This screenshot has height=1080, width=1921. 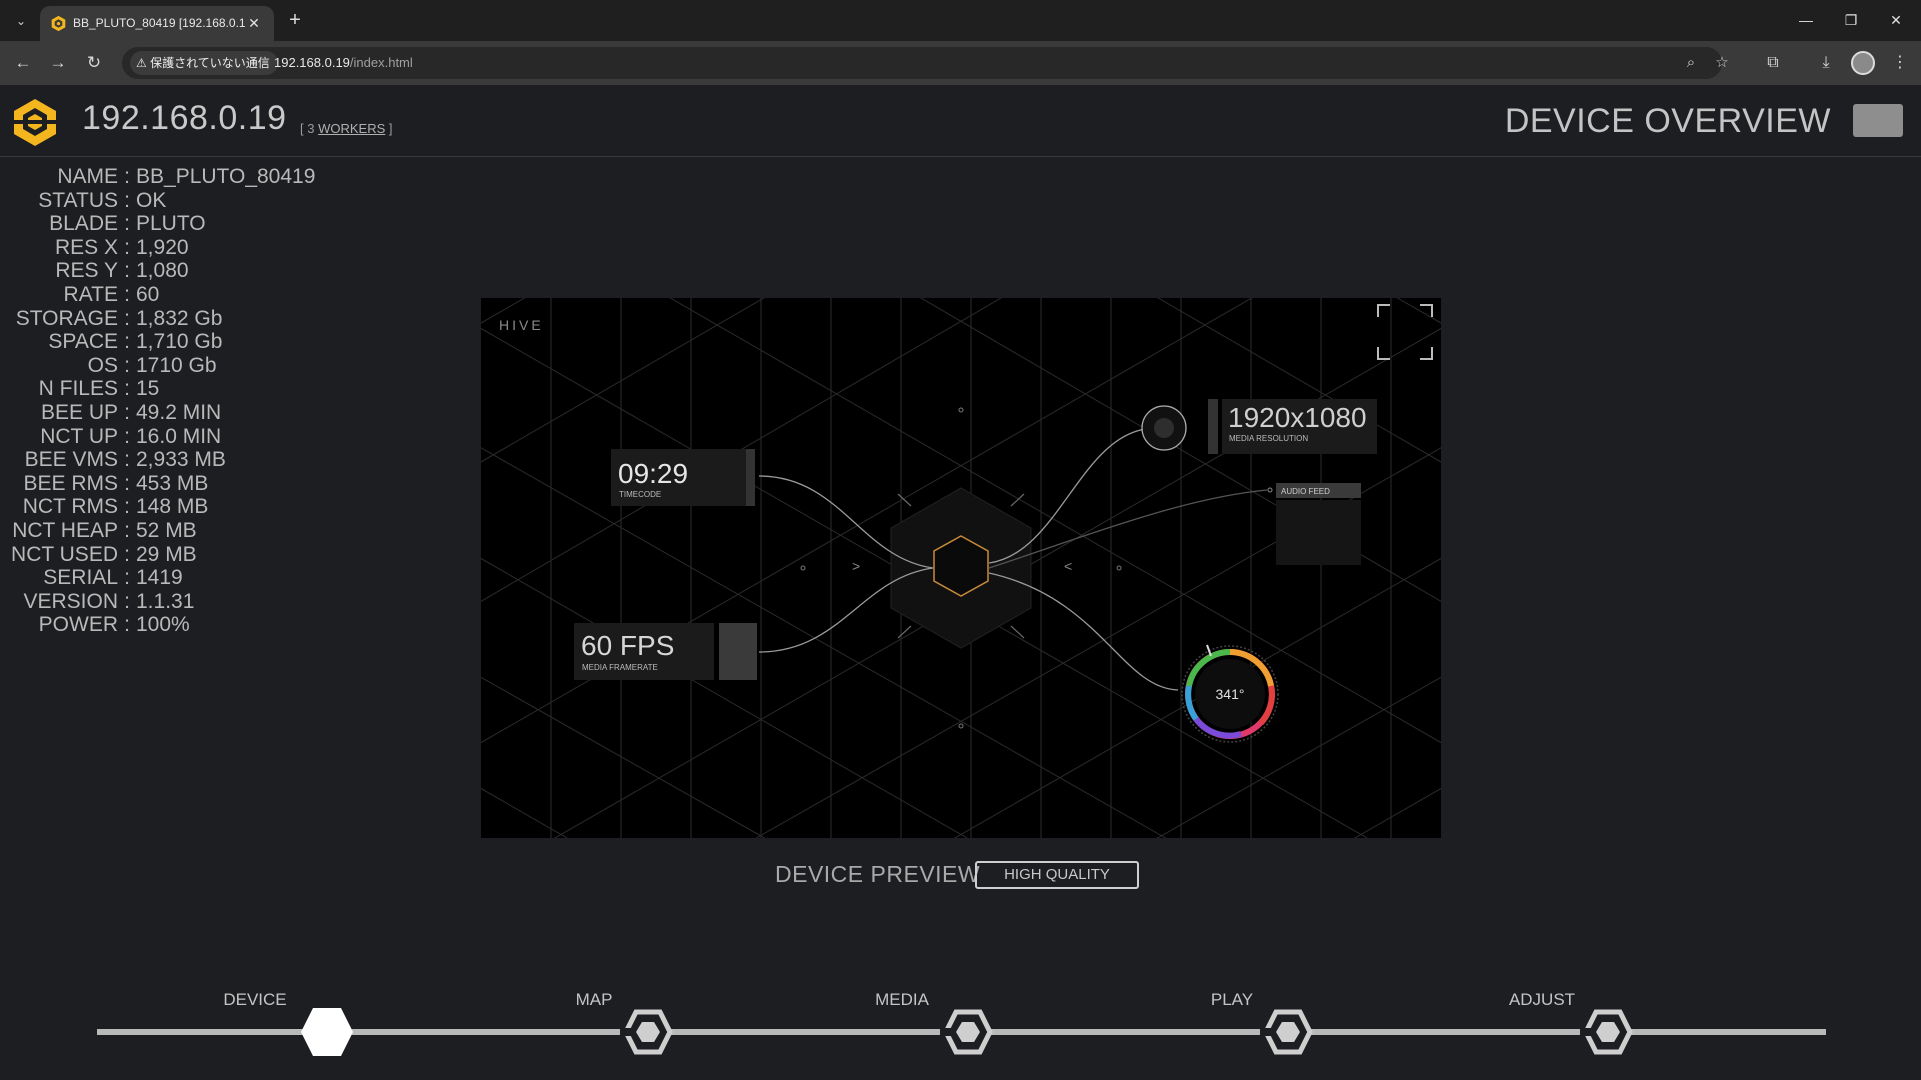 What do you see at coordinates (1773, 63) in the screenshot?
I see `extensions-icon: ⧉` at bounding box center [1773, 63].